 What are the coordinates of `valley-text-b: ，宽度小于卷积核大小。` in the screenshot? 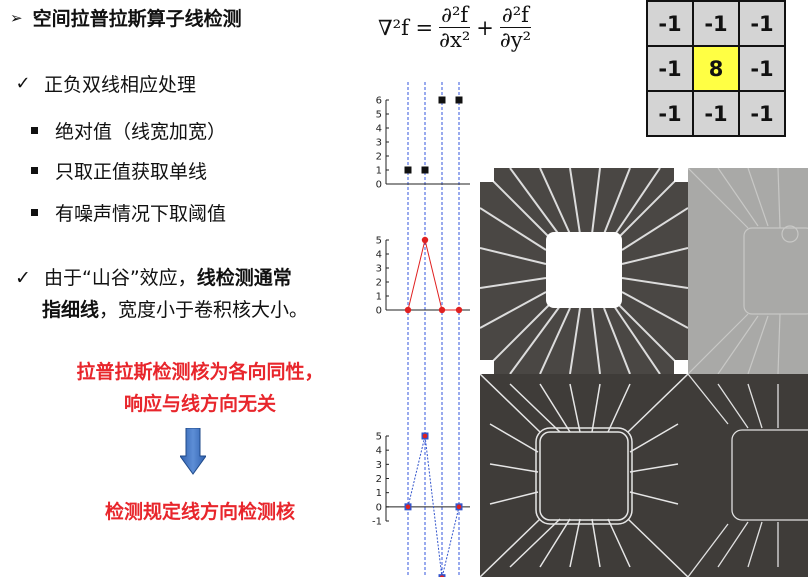 It's located at (204, 310).